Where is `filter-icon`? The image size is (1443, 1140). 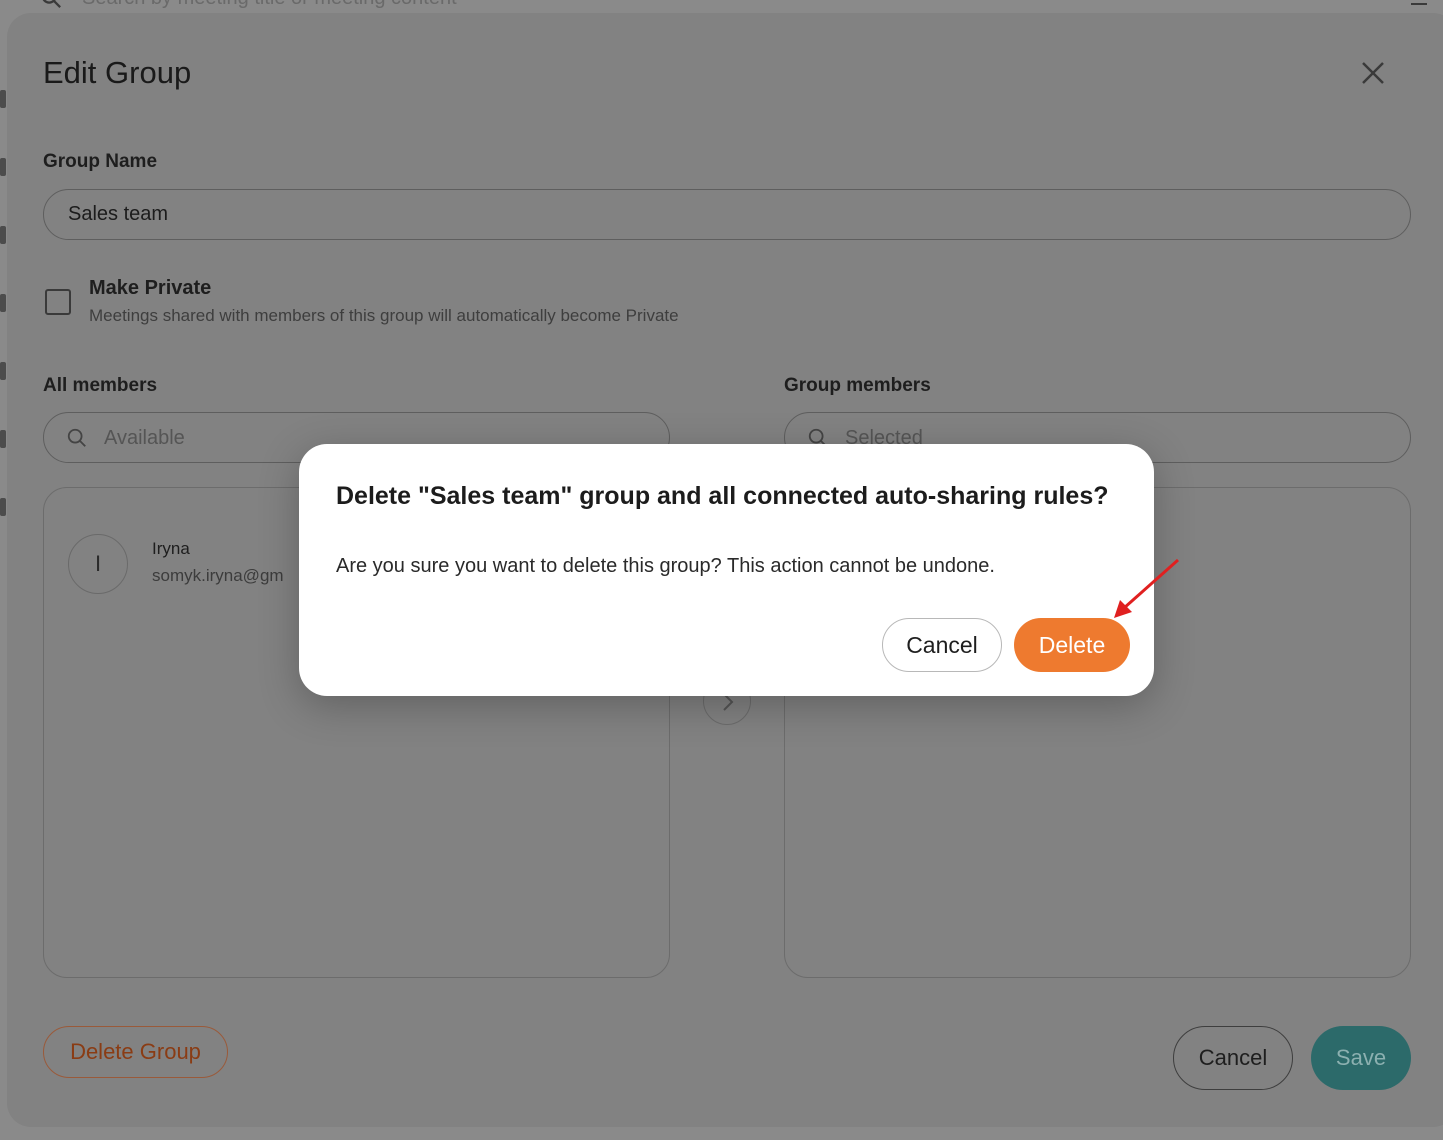 filter-icon is located at coordinates (1419, 4).